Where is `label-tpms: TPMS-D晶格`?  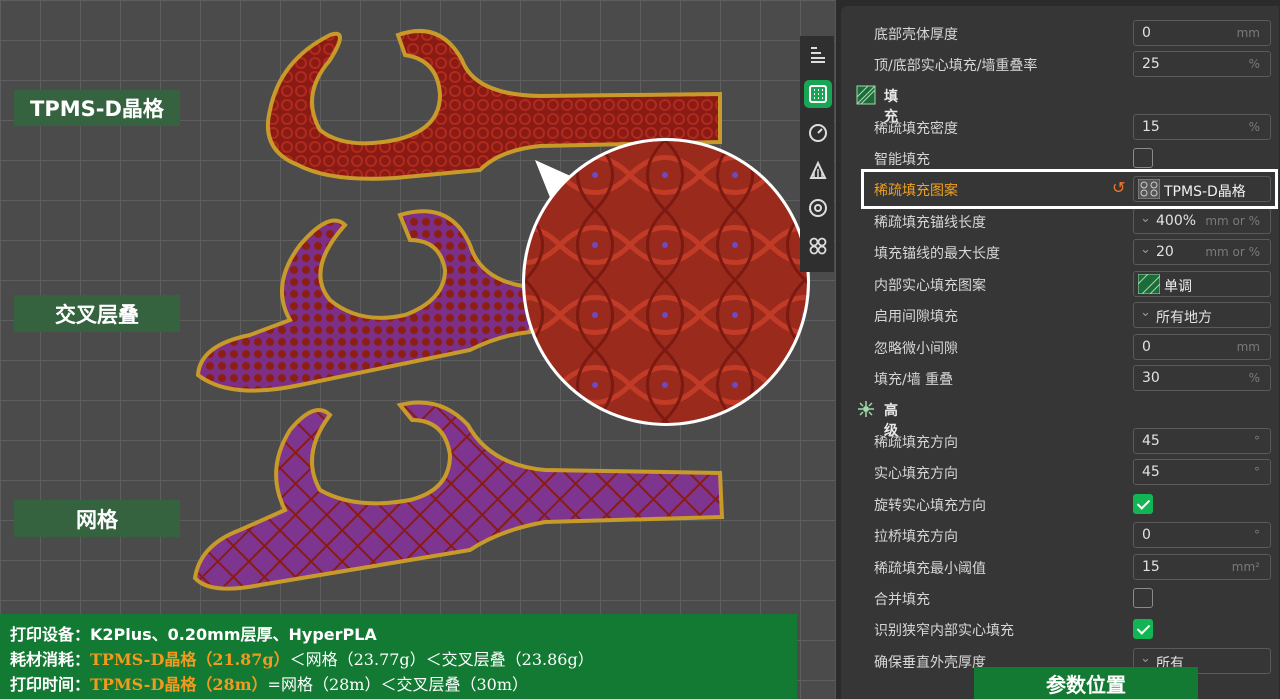
label-tpms: TPMS-D晶格 is located at coordinates (97, 108).